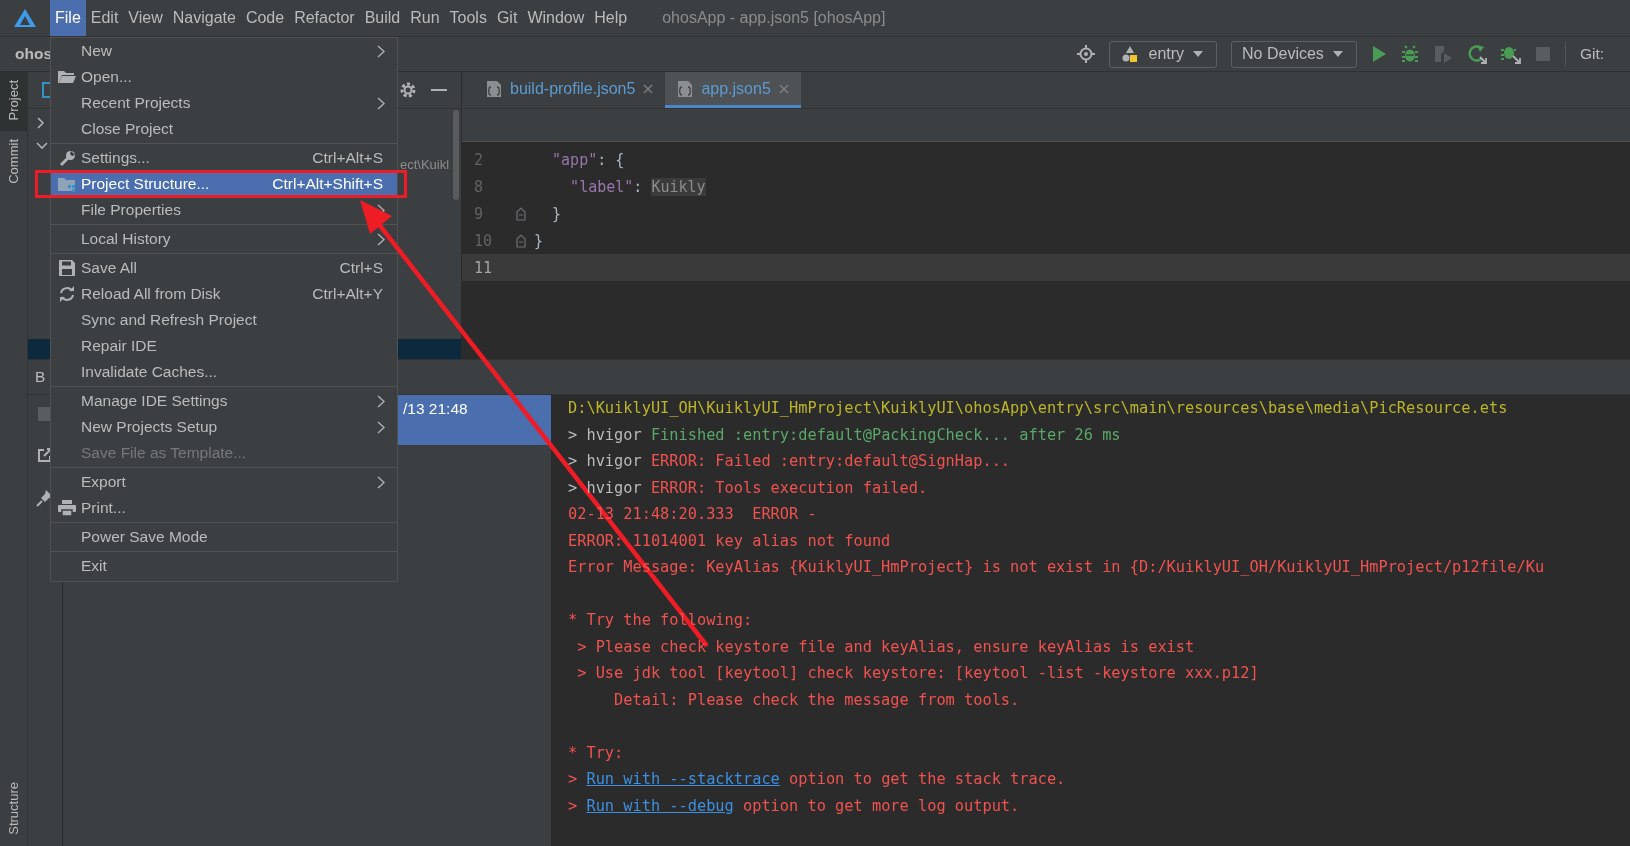  Describe the element at coordinates (1378, 54) in the screenshot. I see `run-icon` at that location.